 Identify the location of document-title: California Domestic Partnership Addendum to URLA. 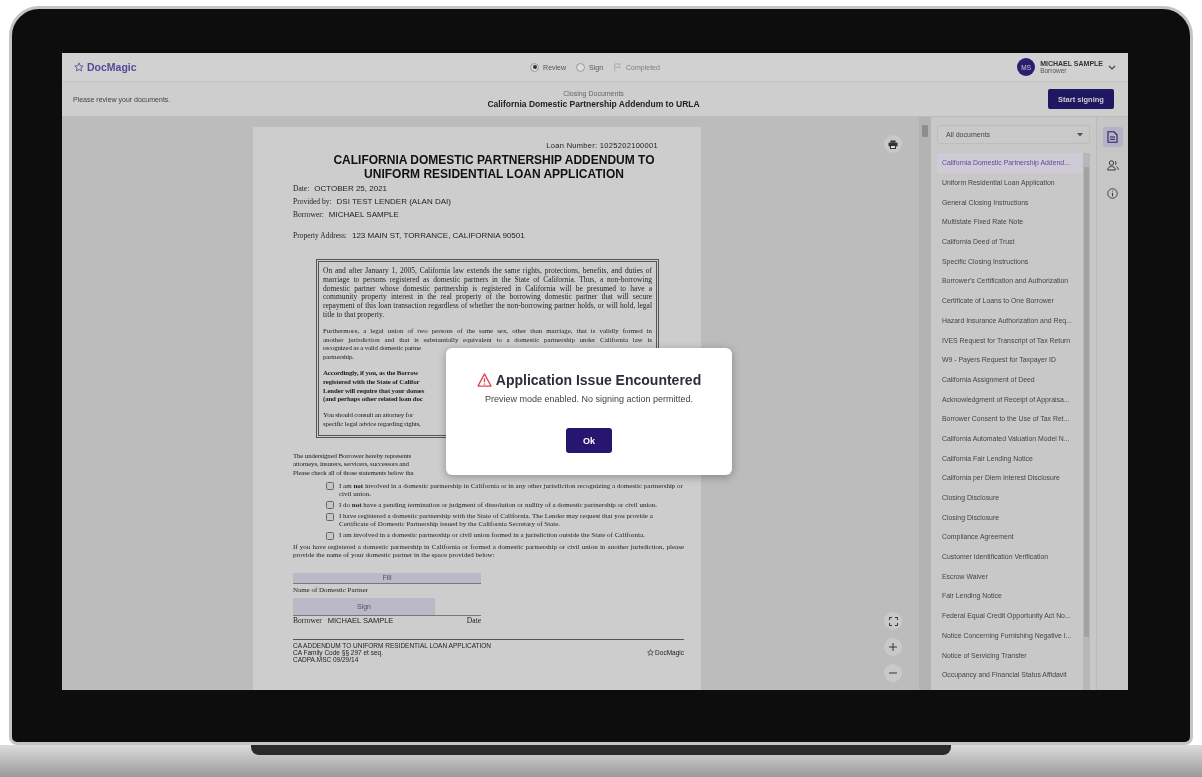
(593, 103).